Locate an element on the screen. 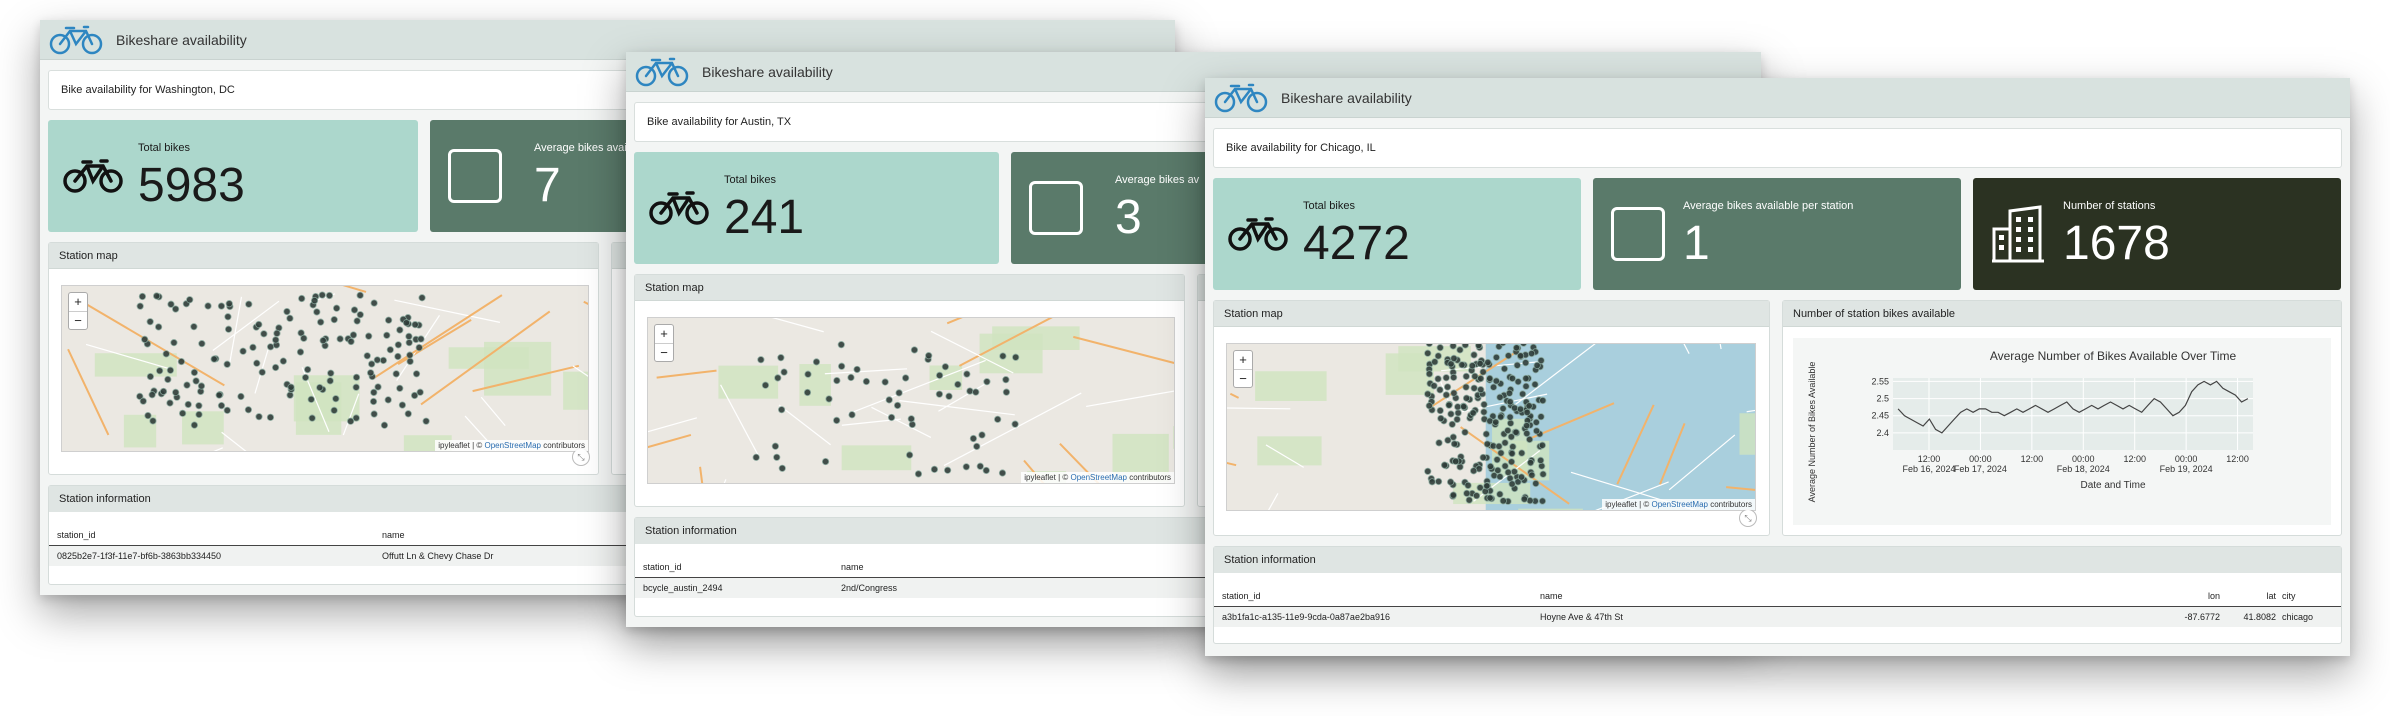 This screenshot has height=716, width=2390. city-selector: Bike availability for Chicago, IL is located at coordinates (1777, 148).